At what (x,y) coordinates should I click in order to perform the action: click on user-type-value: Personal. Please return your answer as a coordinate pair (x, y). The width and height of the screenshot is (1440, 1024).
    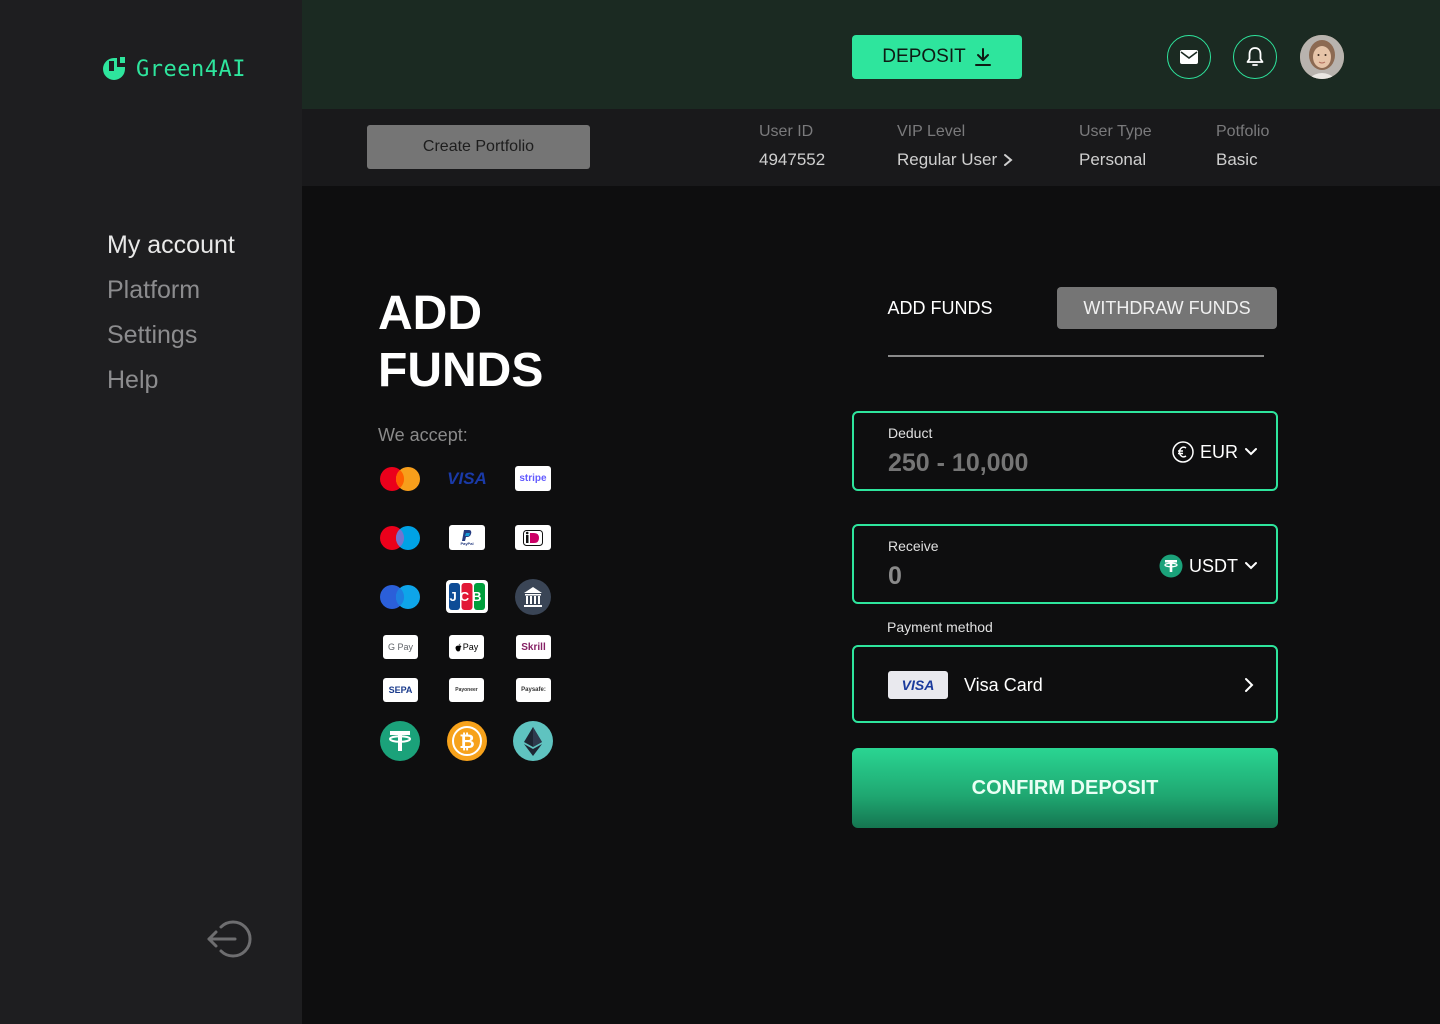
    Looking at the image, I should click on (1113, 159).